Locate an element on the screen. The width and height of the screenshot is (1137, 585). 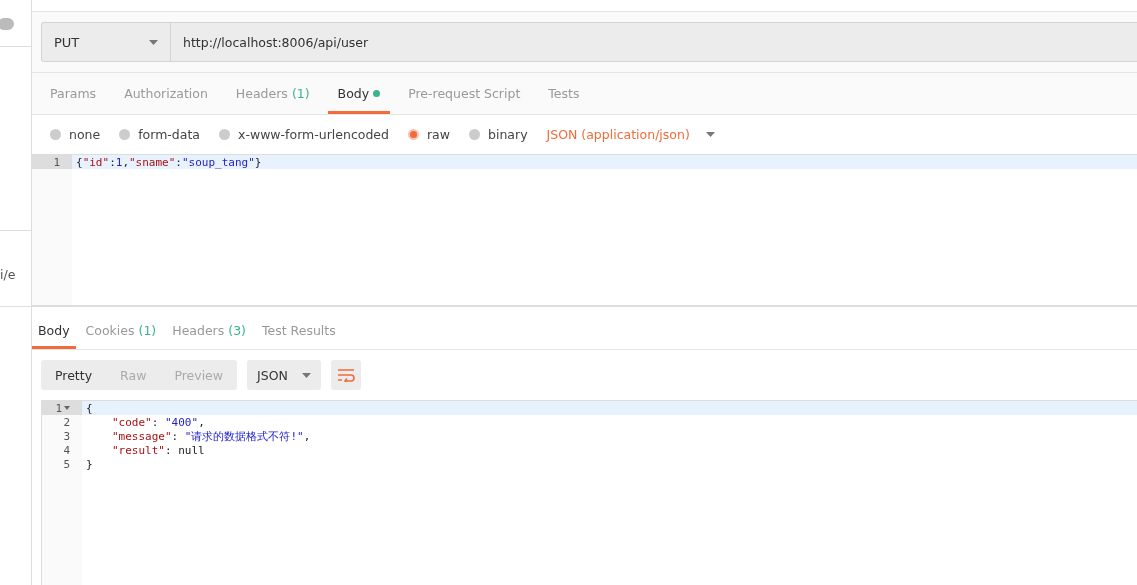
body-mode-radio: form-data is located at coordinates (159, 134).